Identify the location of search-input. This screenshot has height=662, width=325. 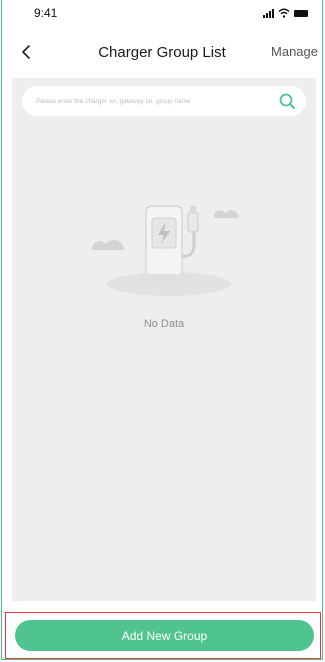
(149, 101).